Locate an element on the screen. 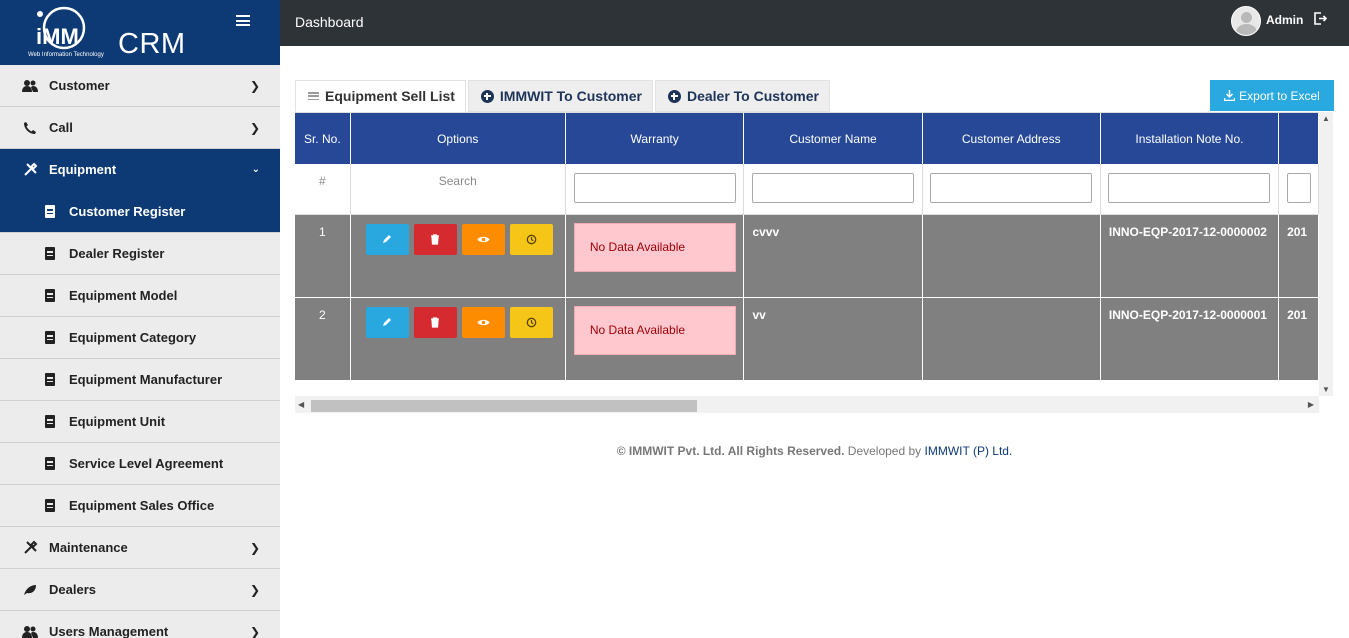 Image resolution: width=1349 pixels, height=638 pixels. sidebar-subitem-equipment-unit: Equipment Unit is located at coordinates (140, 422).